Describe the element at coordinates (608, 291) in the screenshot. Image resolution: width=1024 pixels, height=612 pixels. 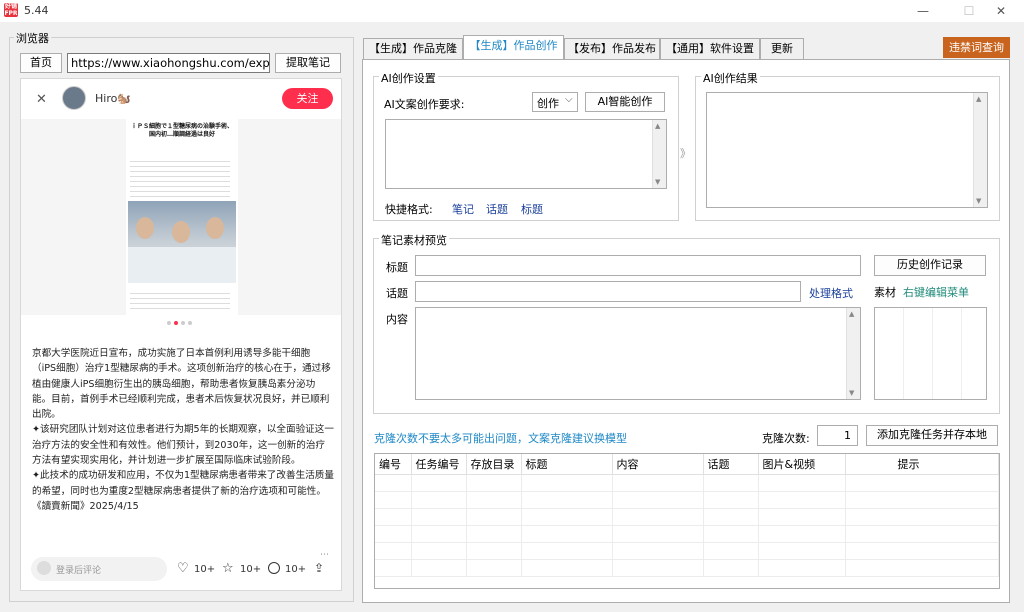
I see `topic-input` at that location.